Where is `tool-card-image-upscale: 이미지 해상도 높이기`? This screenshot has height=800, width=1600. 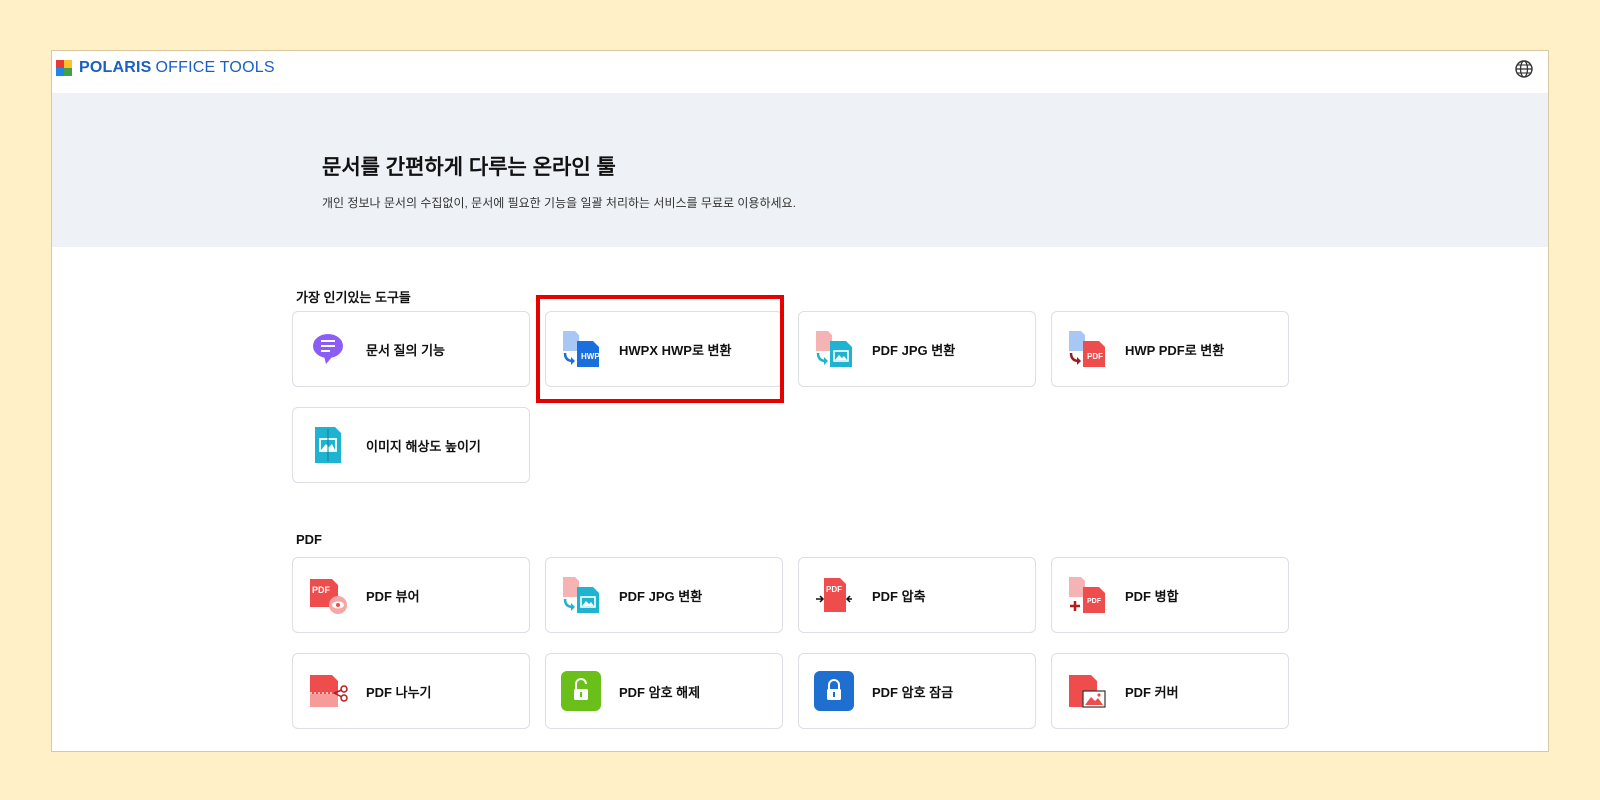
tool-card-image-upscale: 이미지 해상도 높이기 is located at coordinates (411, 445).